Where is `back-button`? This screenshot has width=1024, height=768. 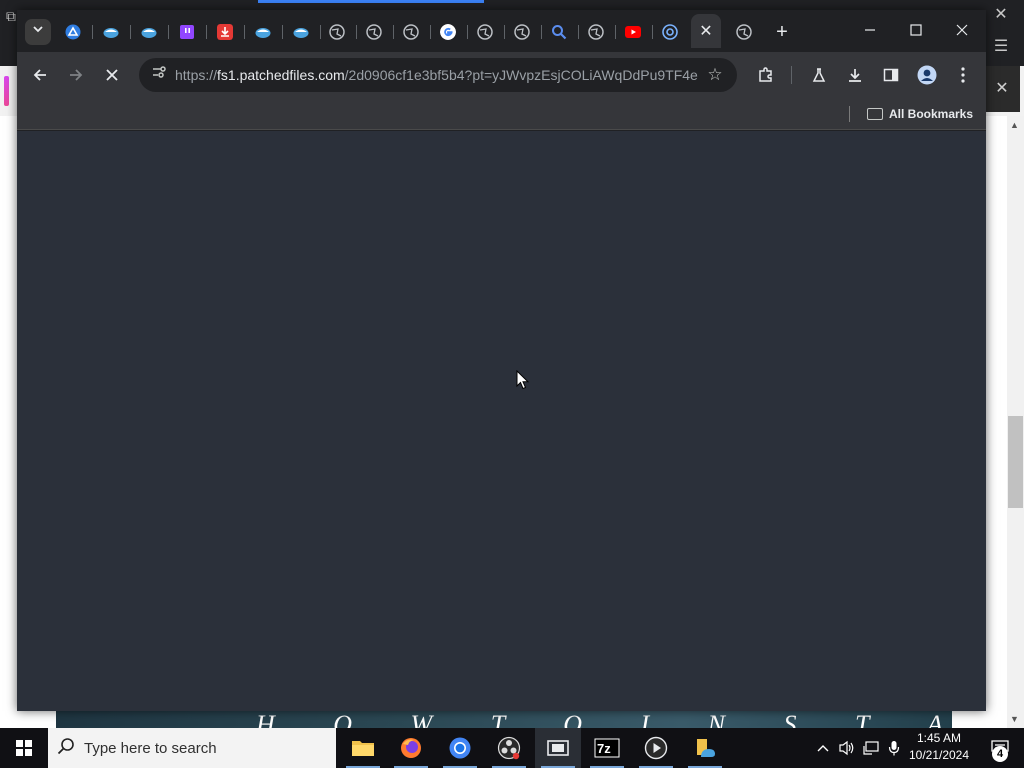
back-button is located at coordinates (40, 75).